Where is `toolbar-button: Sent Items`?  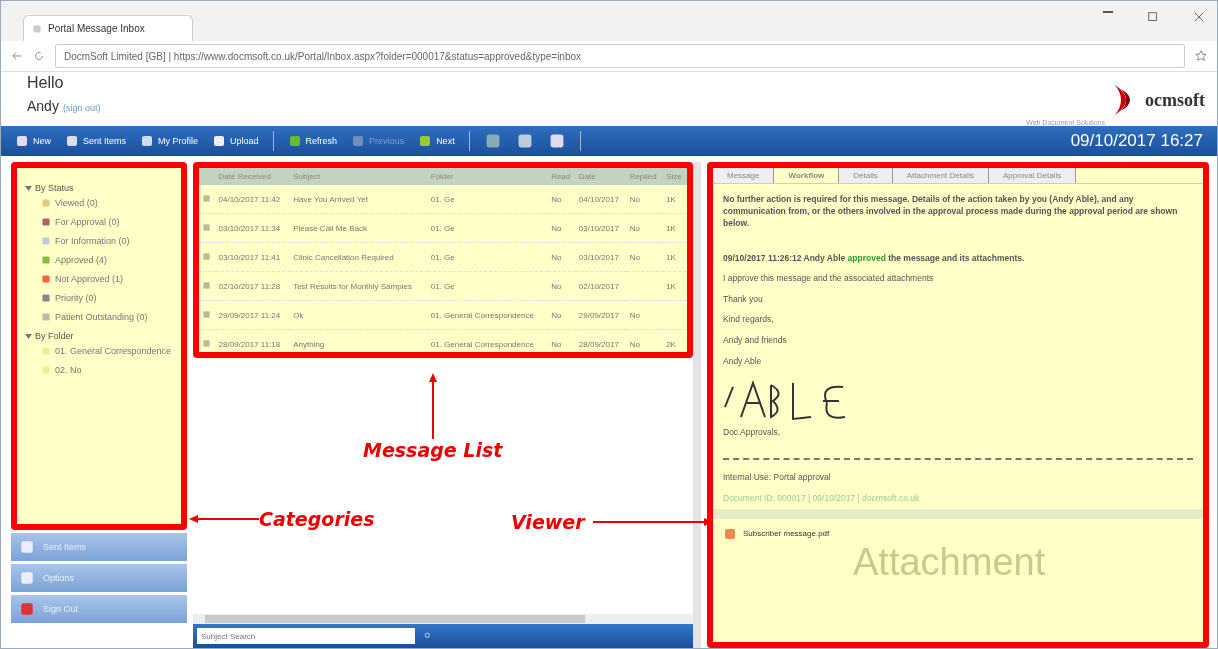
toolbar-button: Sent Items is located at coordinates (96, 141).